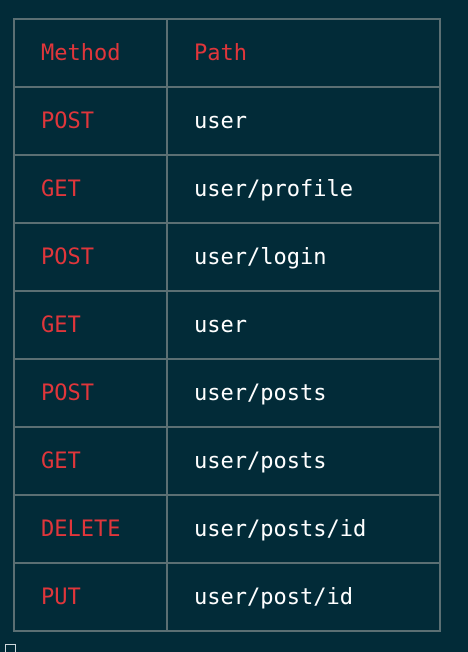 The width and height of the screenshot is (468, 652). I want to click on path-column-header: Path, so click(303, 53).